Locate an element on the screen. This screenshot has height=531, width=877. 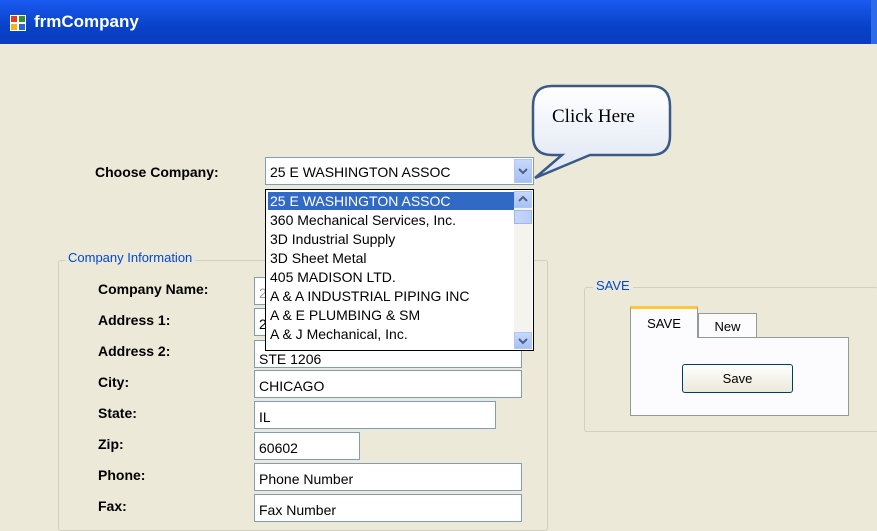
dropdown-option: A & J Mechanical, Inc. is located at coordinates (391, 334).